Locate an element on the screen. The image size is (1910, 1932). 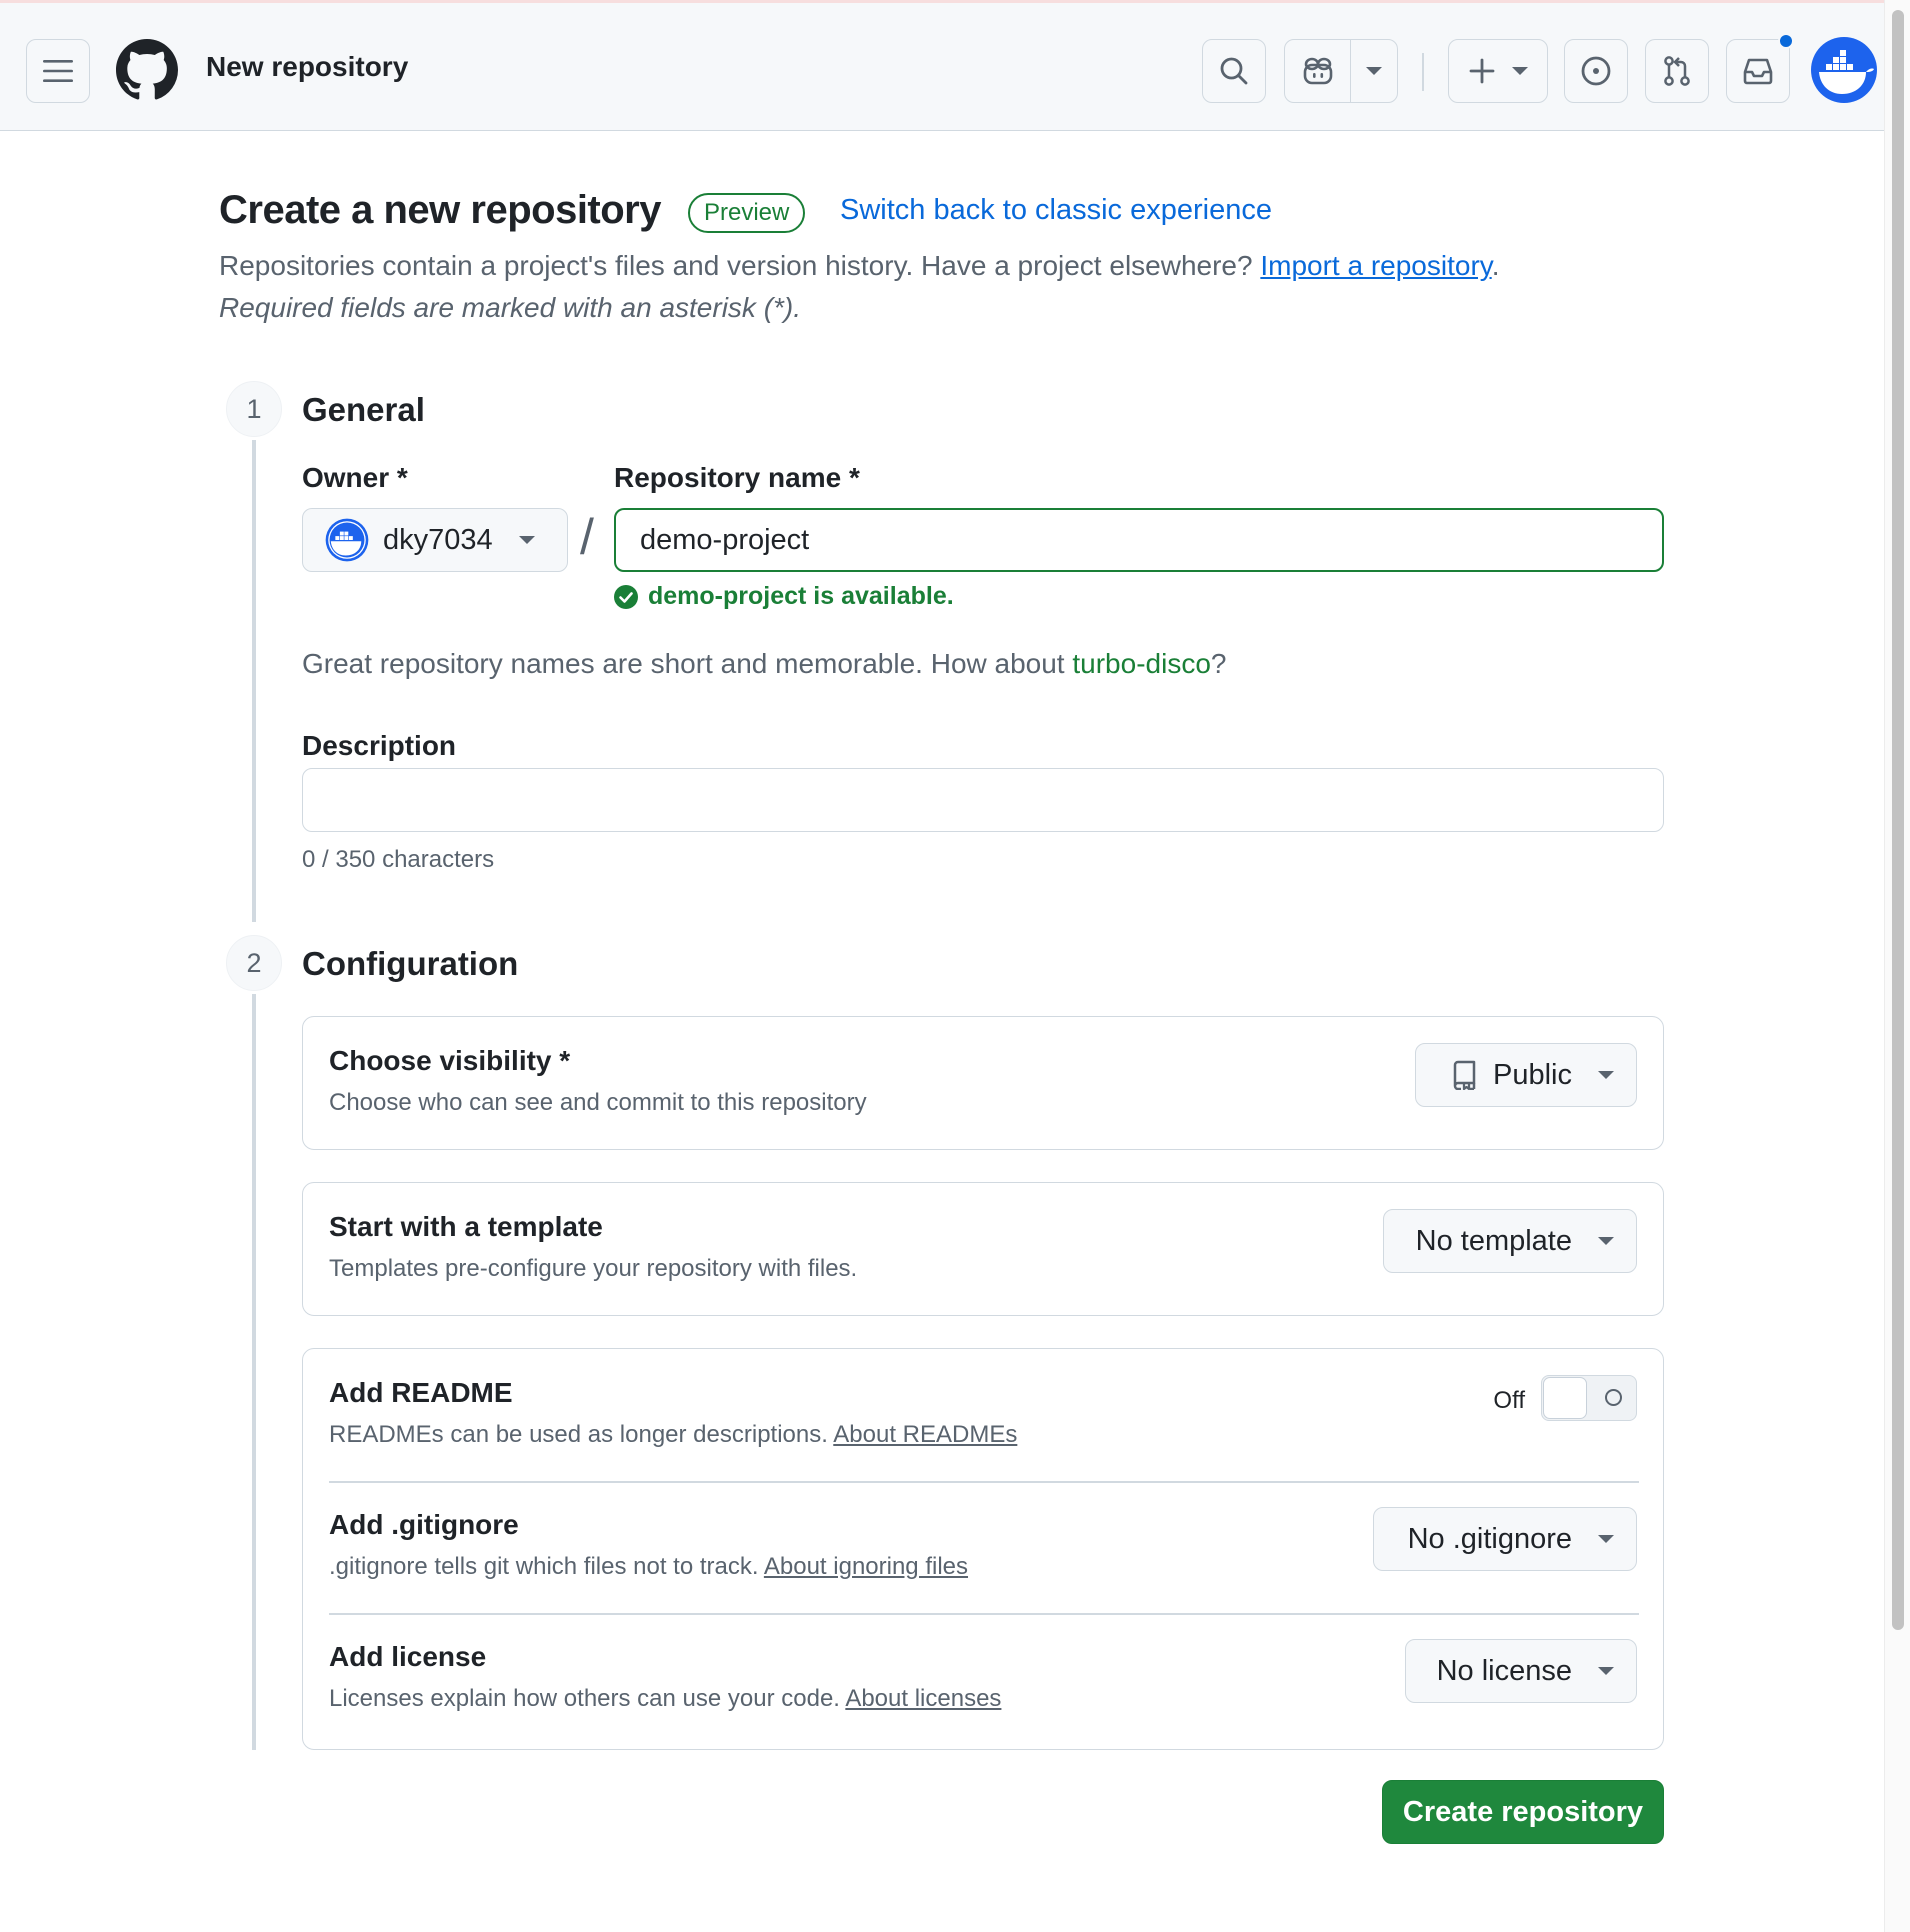
pull-requests-button is located at coordinates (1677, 71).